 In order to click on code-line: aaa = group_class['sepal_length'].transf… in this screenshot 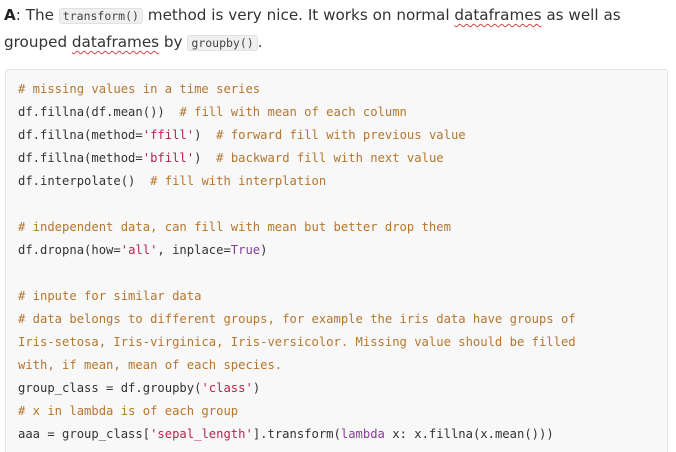, I will do `click(342, 434)`.